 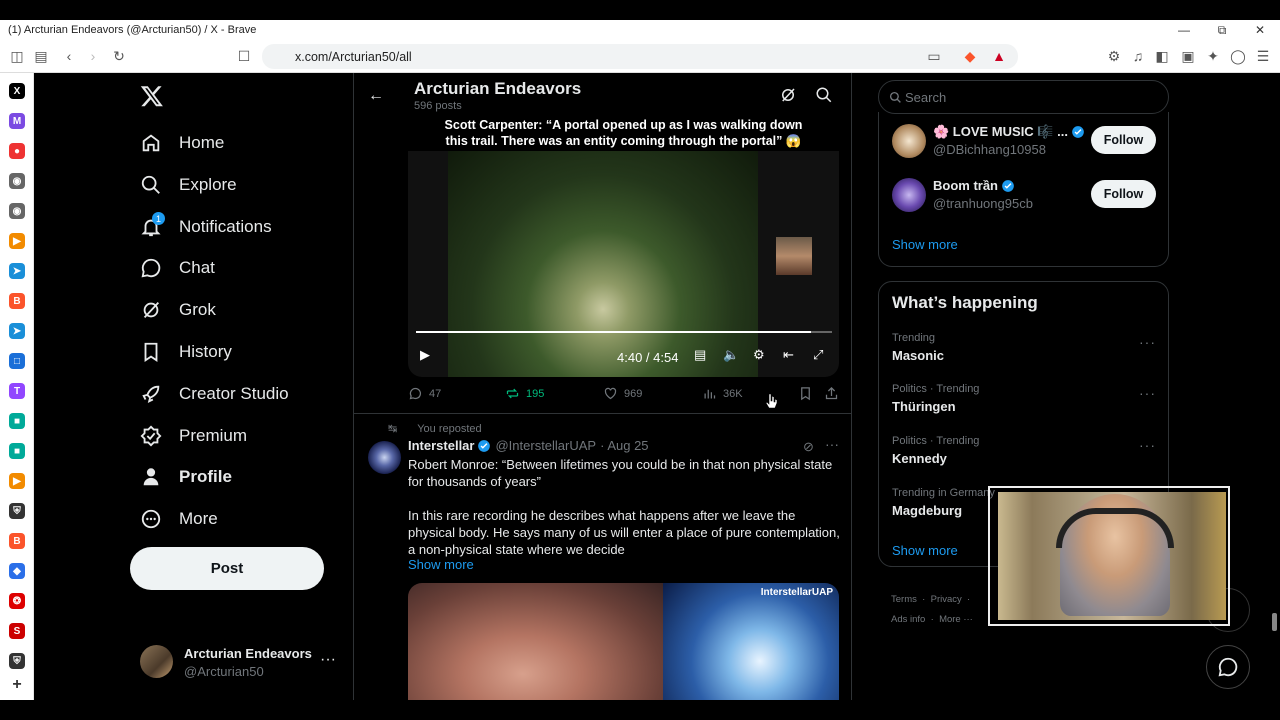 What do you see at coordinates (622, 393) in the screenshot?
I see `like-button: 969` at bounding box center [622, 393].